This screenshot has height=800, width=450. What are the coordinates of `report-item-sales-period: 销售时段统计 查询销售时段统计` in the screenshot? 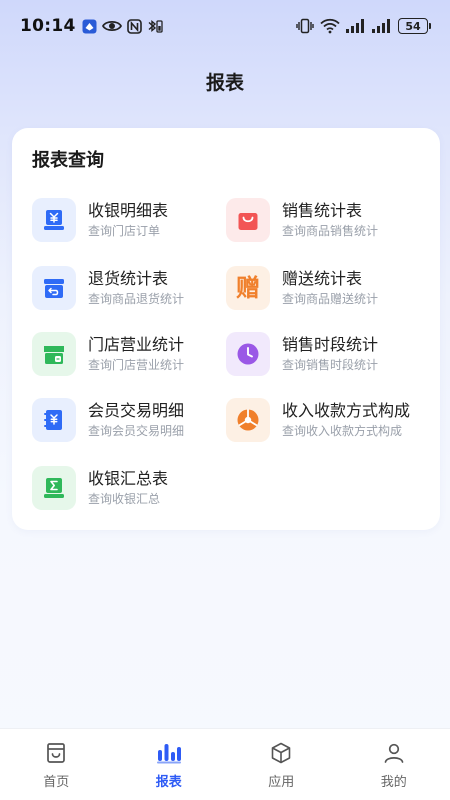 It's located at (302, 354).